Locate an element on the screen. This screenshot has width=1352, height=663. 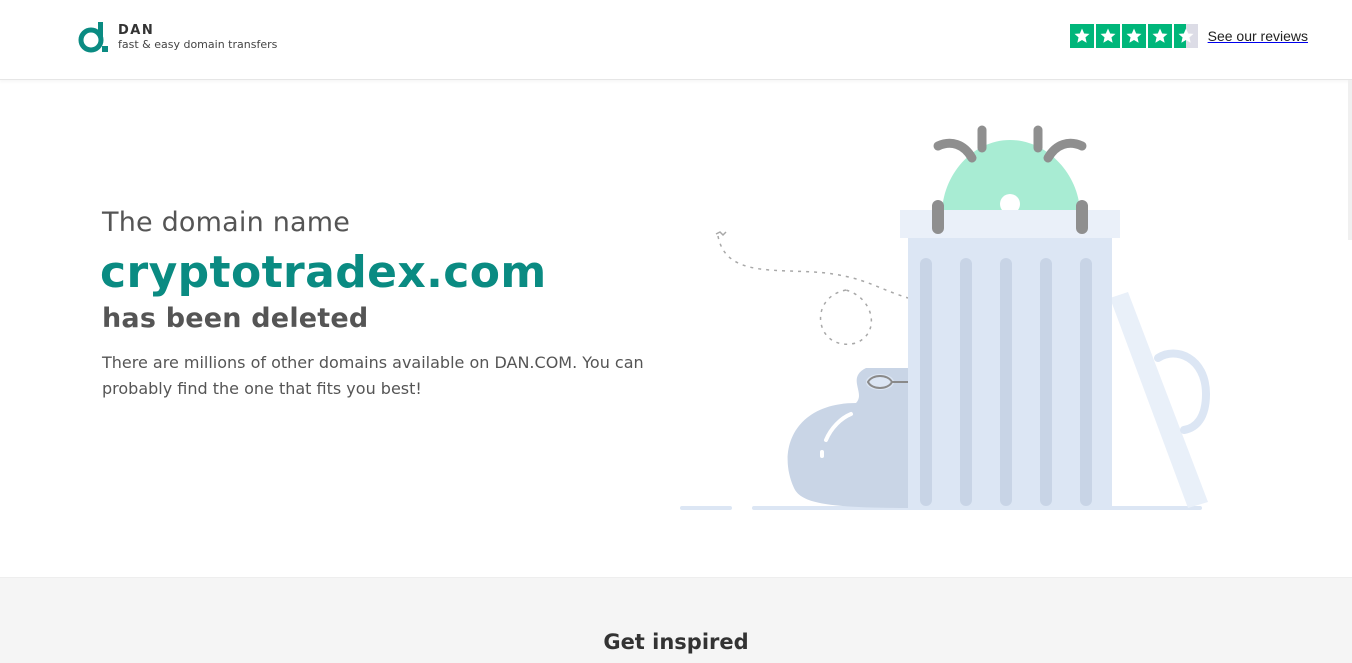
reviews-label: See our reviews is located at coordinates (1257, 36).